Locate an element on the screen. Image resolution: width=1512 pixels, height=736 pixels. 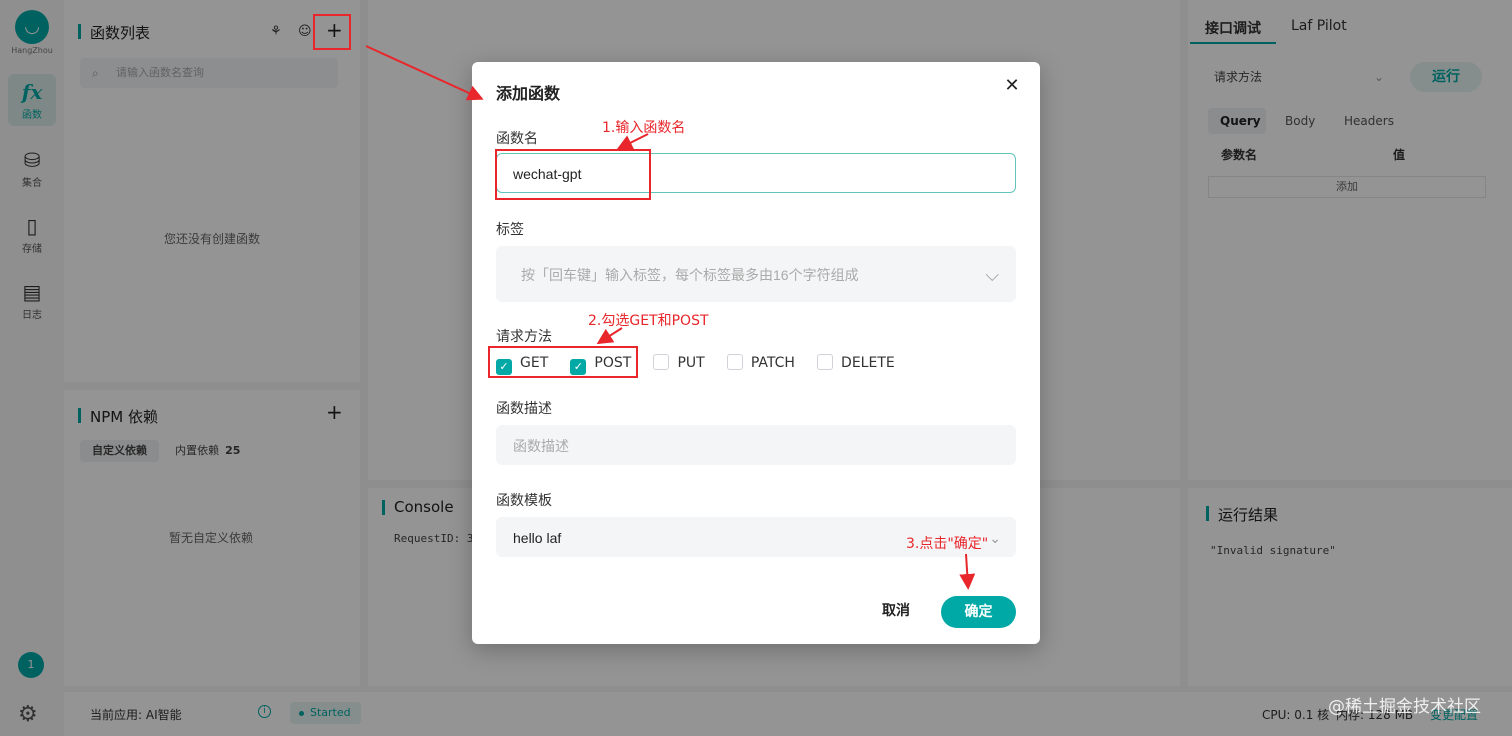
arrow-step2 is located at coordinates (609, 336).